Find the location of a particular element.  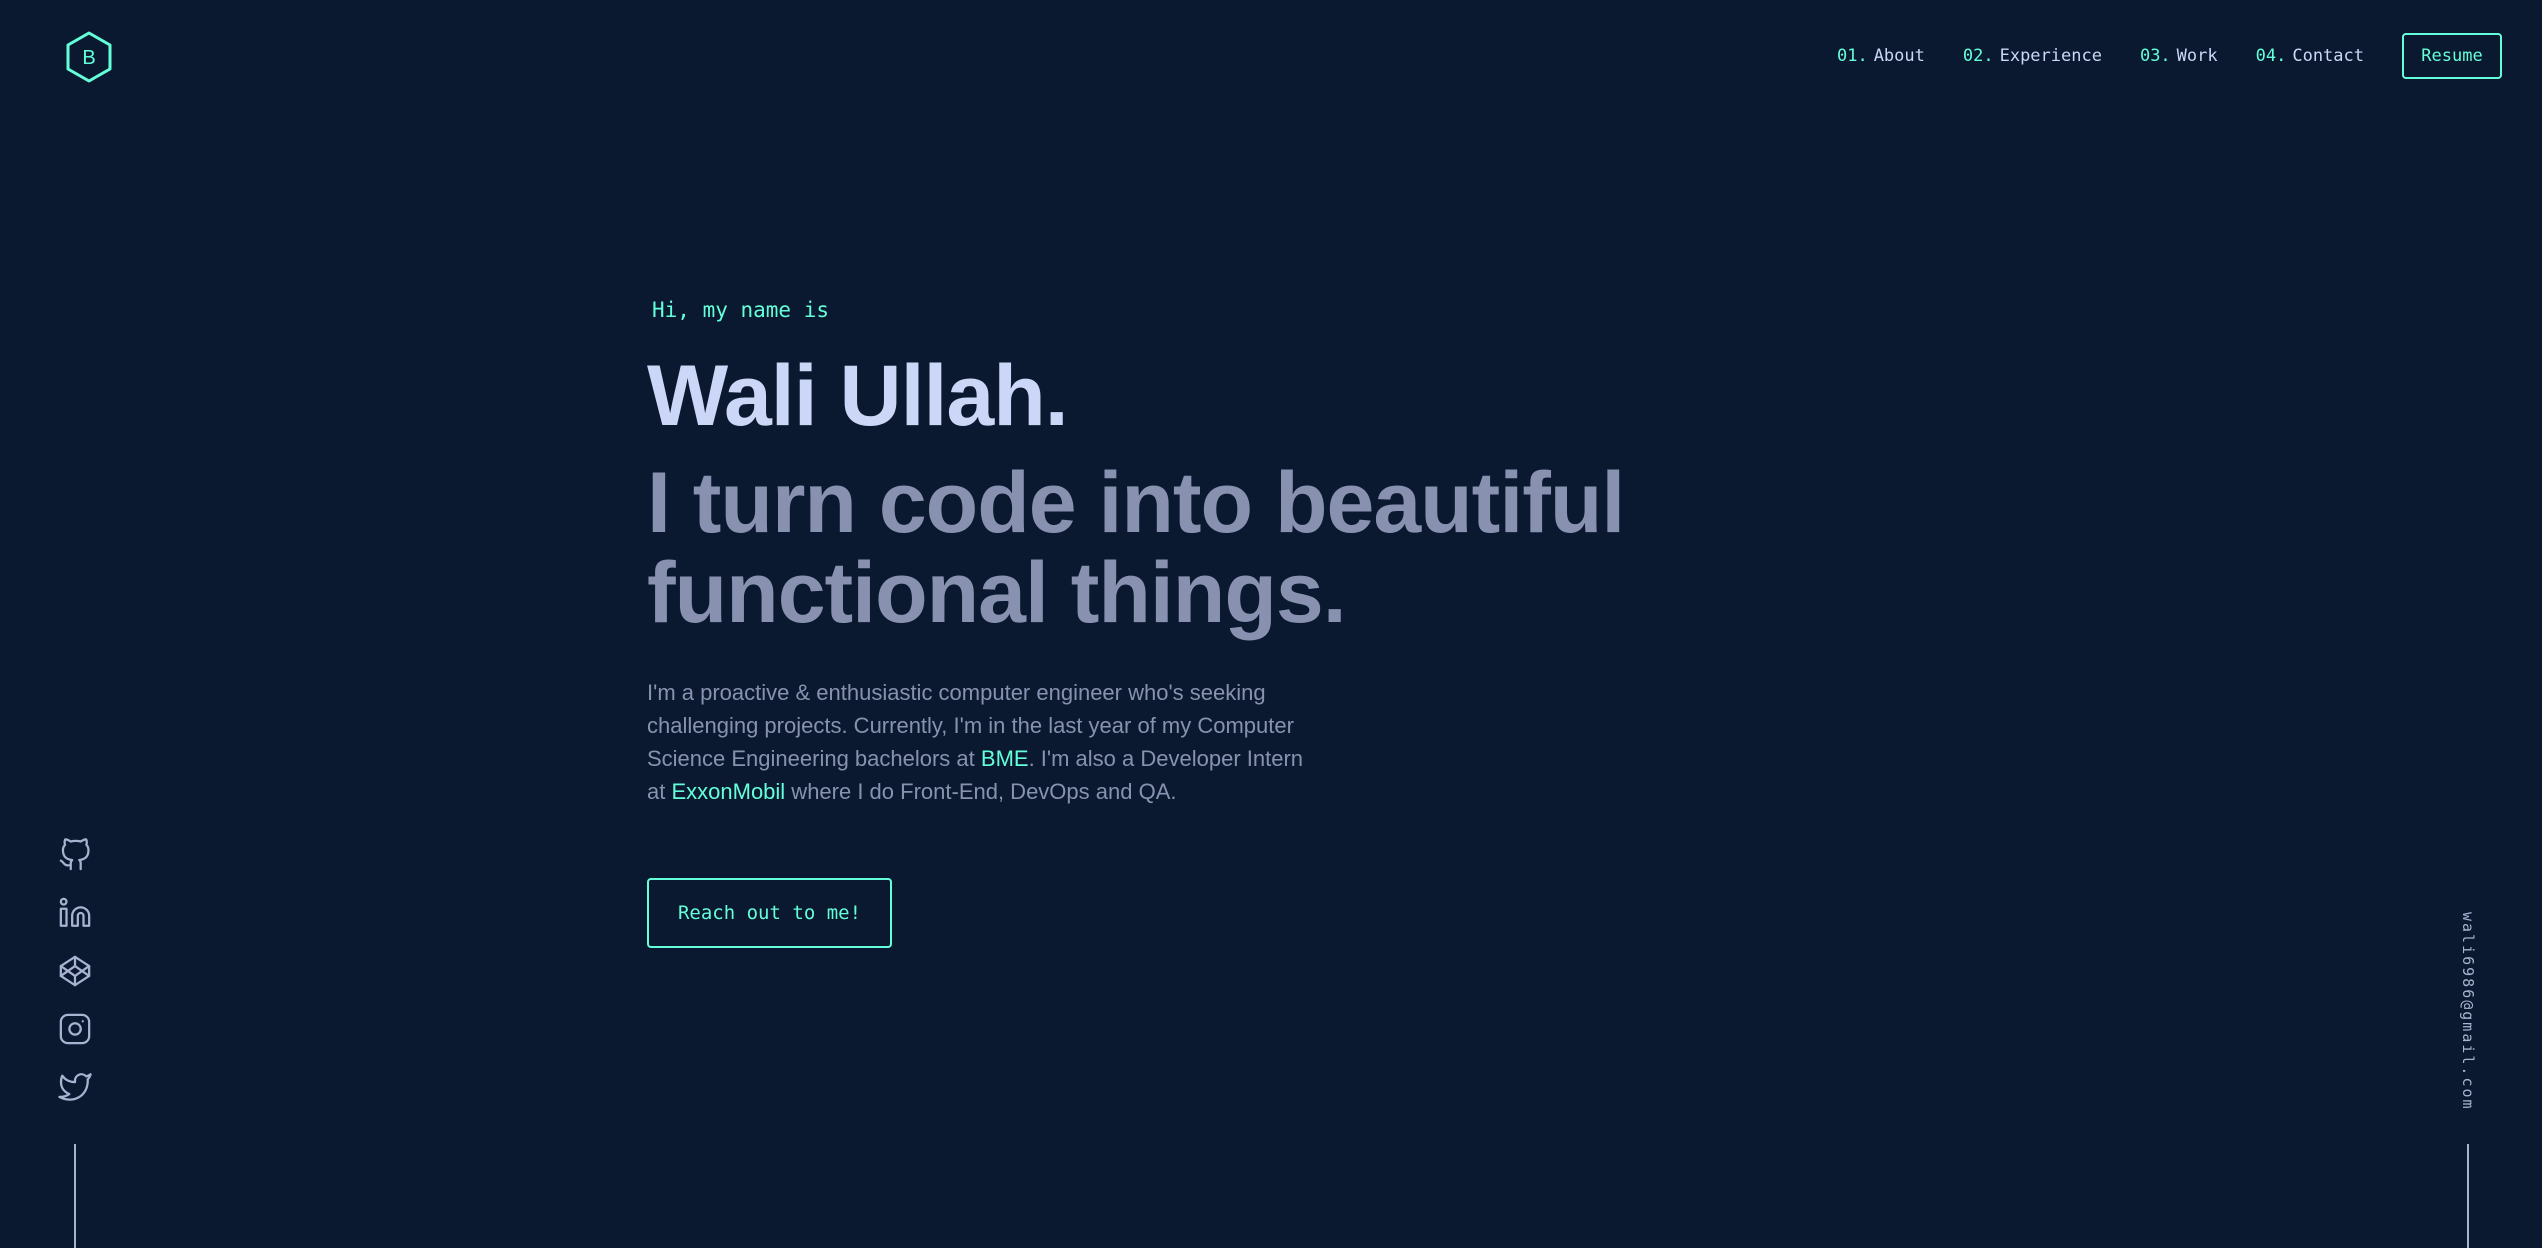

hexagon-logo-icon: B is located at coordinates (89, 57).